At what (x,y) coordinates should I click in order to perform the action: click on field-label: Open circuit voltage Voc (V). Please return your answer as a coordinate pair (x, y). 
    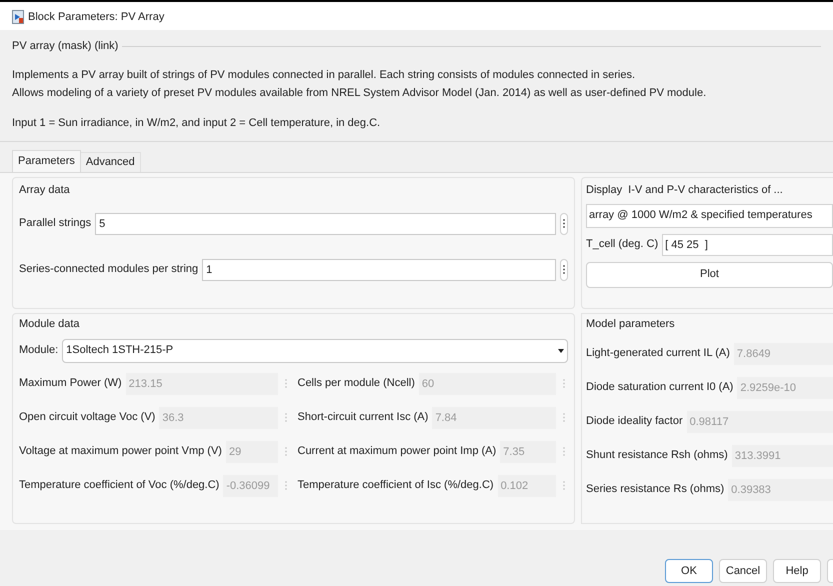
    Looking at the image, I should click on (87, 418).